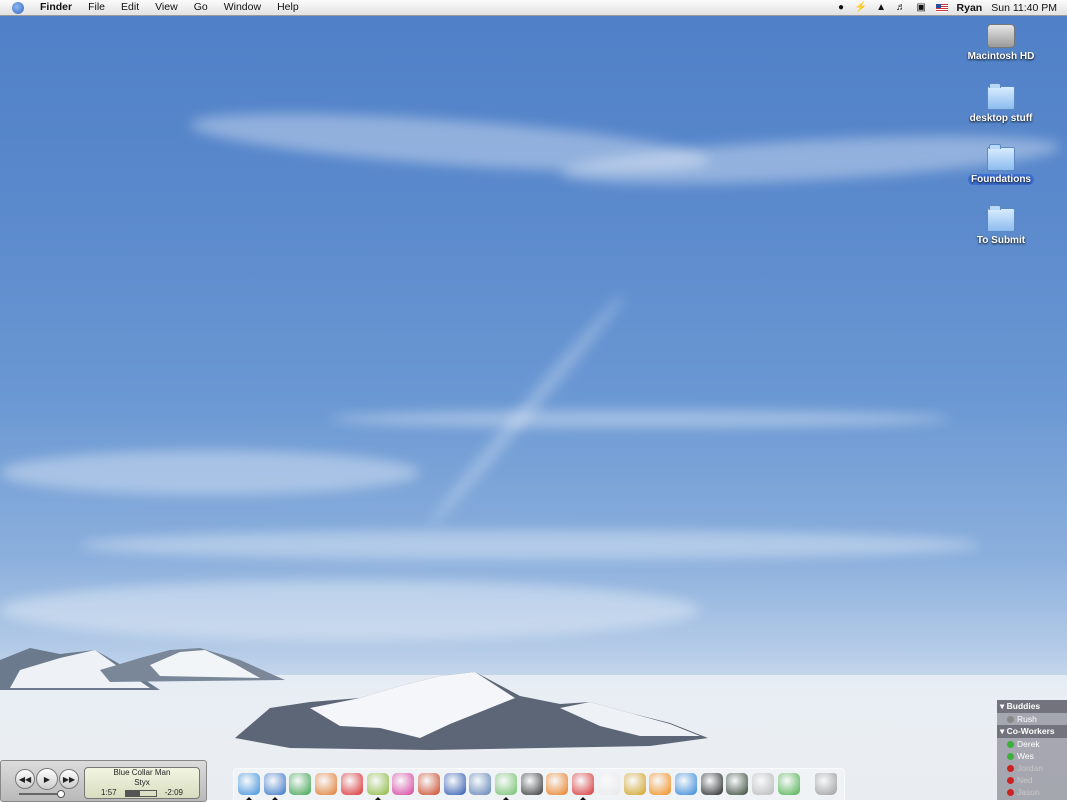  I want to click on powerpoint-icon, so click(326, 784).